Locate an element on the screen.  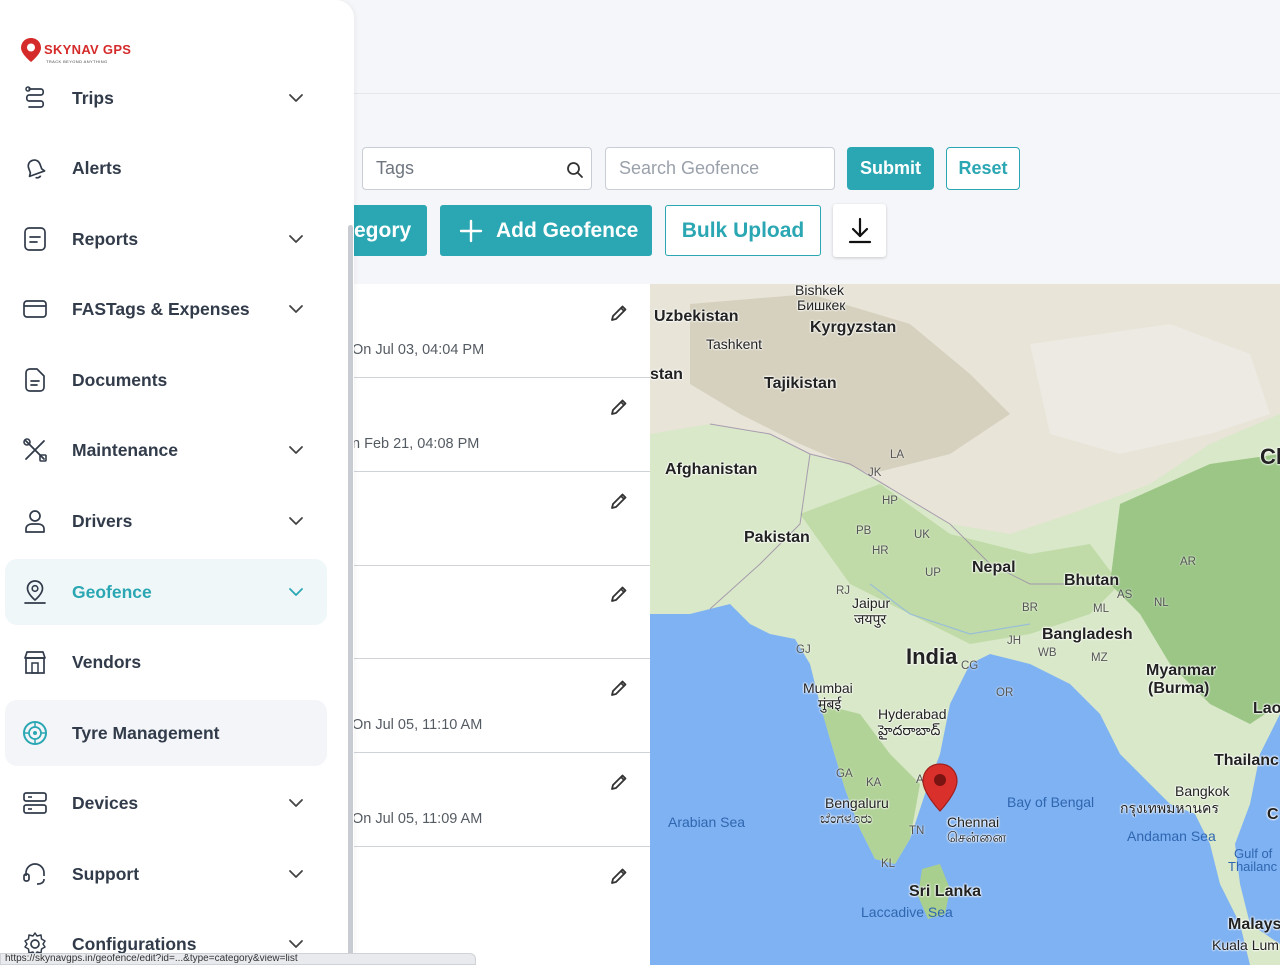
sidebar-item-drivers: Drivers is located at coordinates (166, 521).